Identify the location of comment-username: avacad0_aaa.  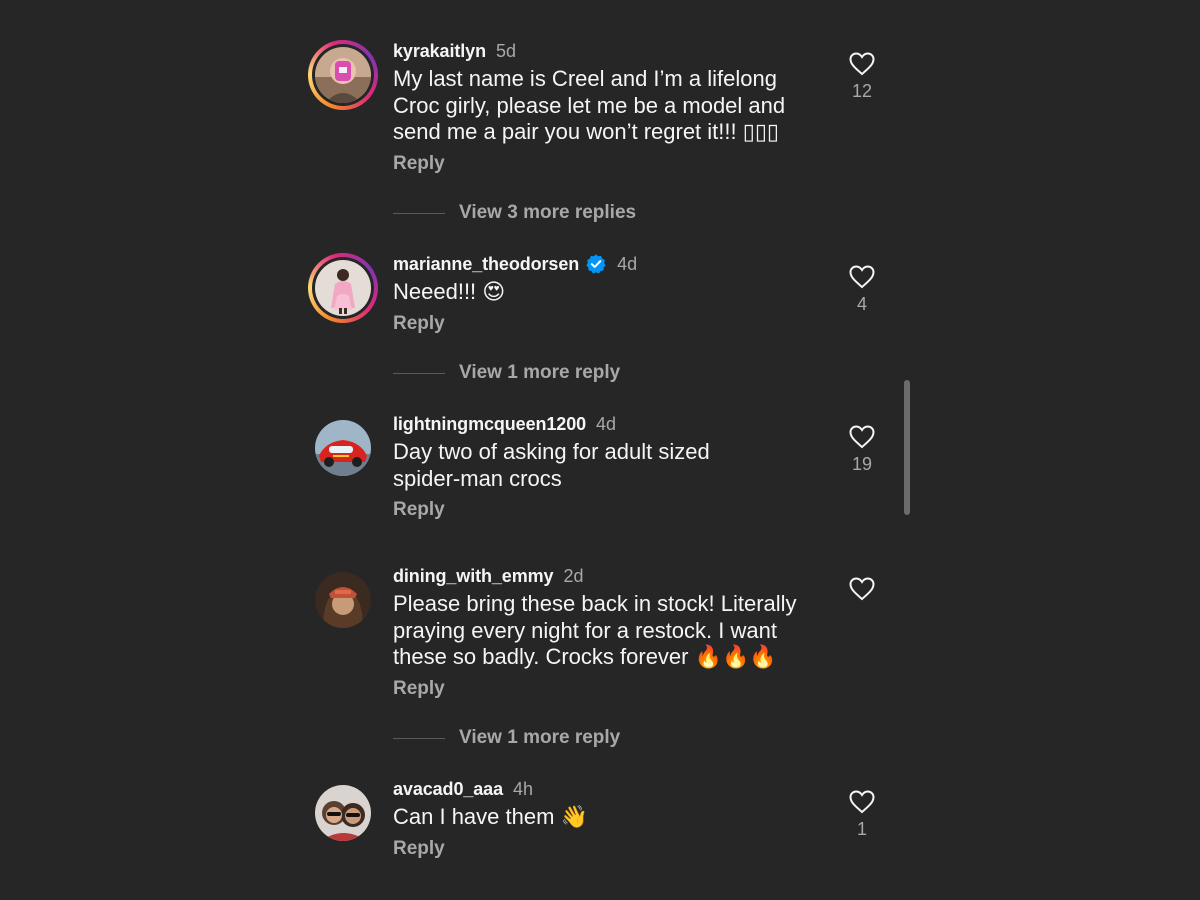
(448, 789).